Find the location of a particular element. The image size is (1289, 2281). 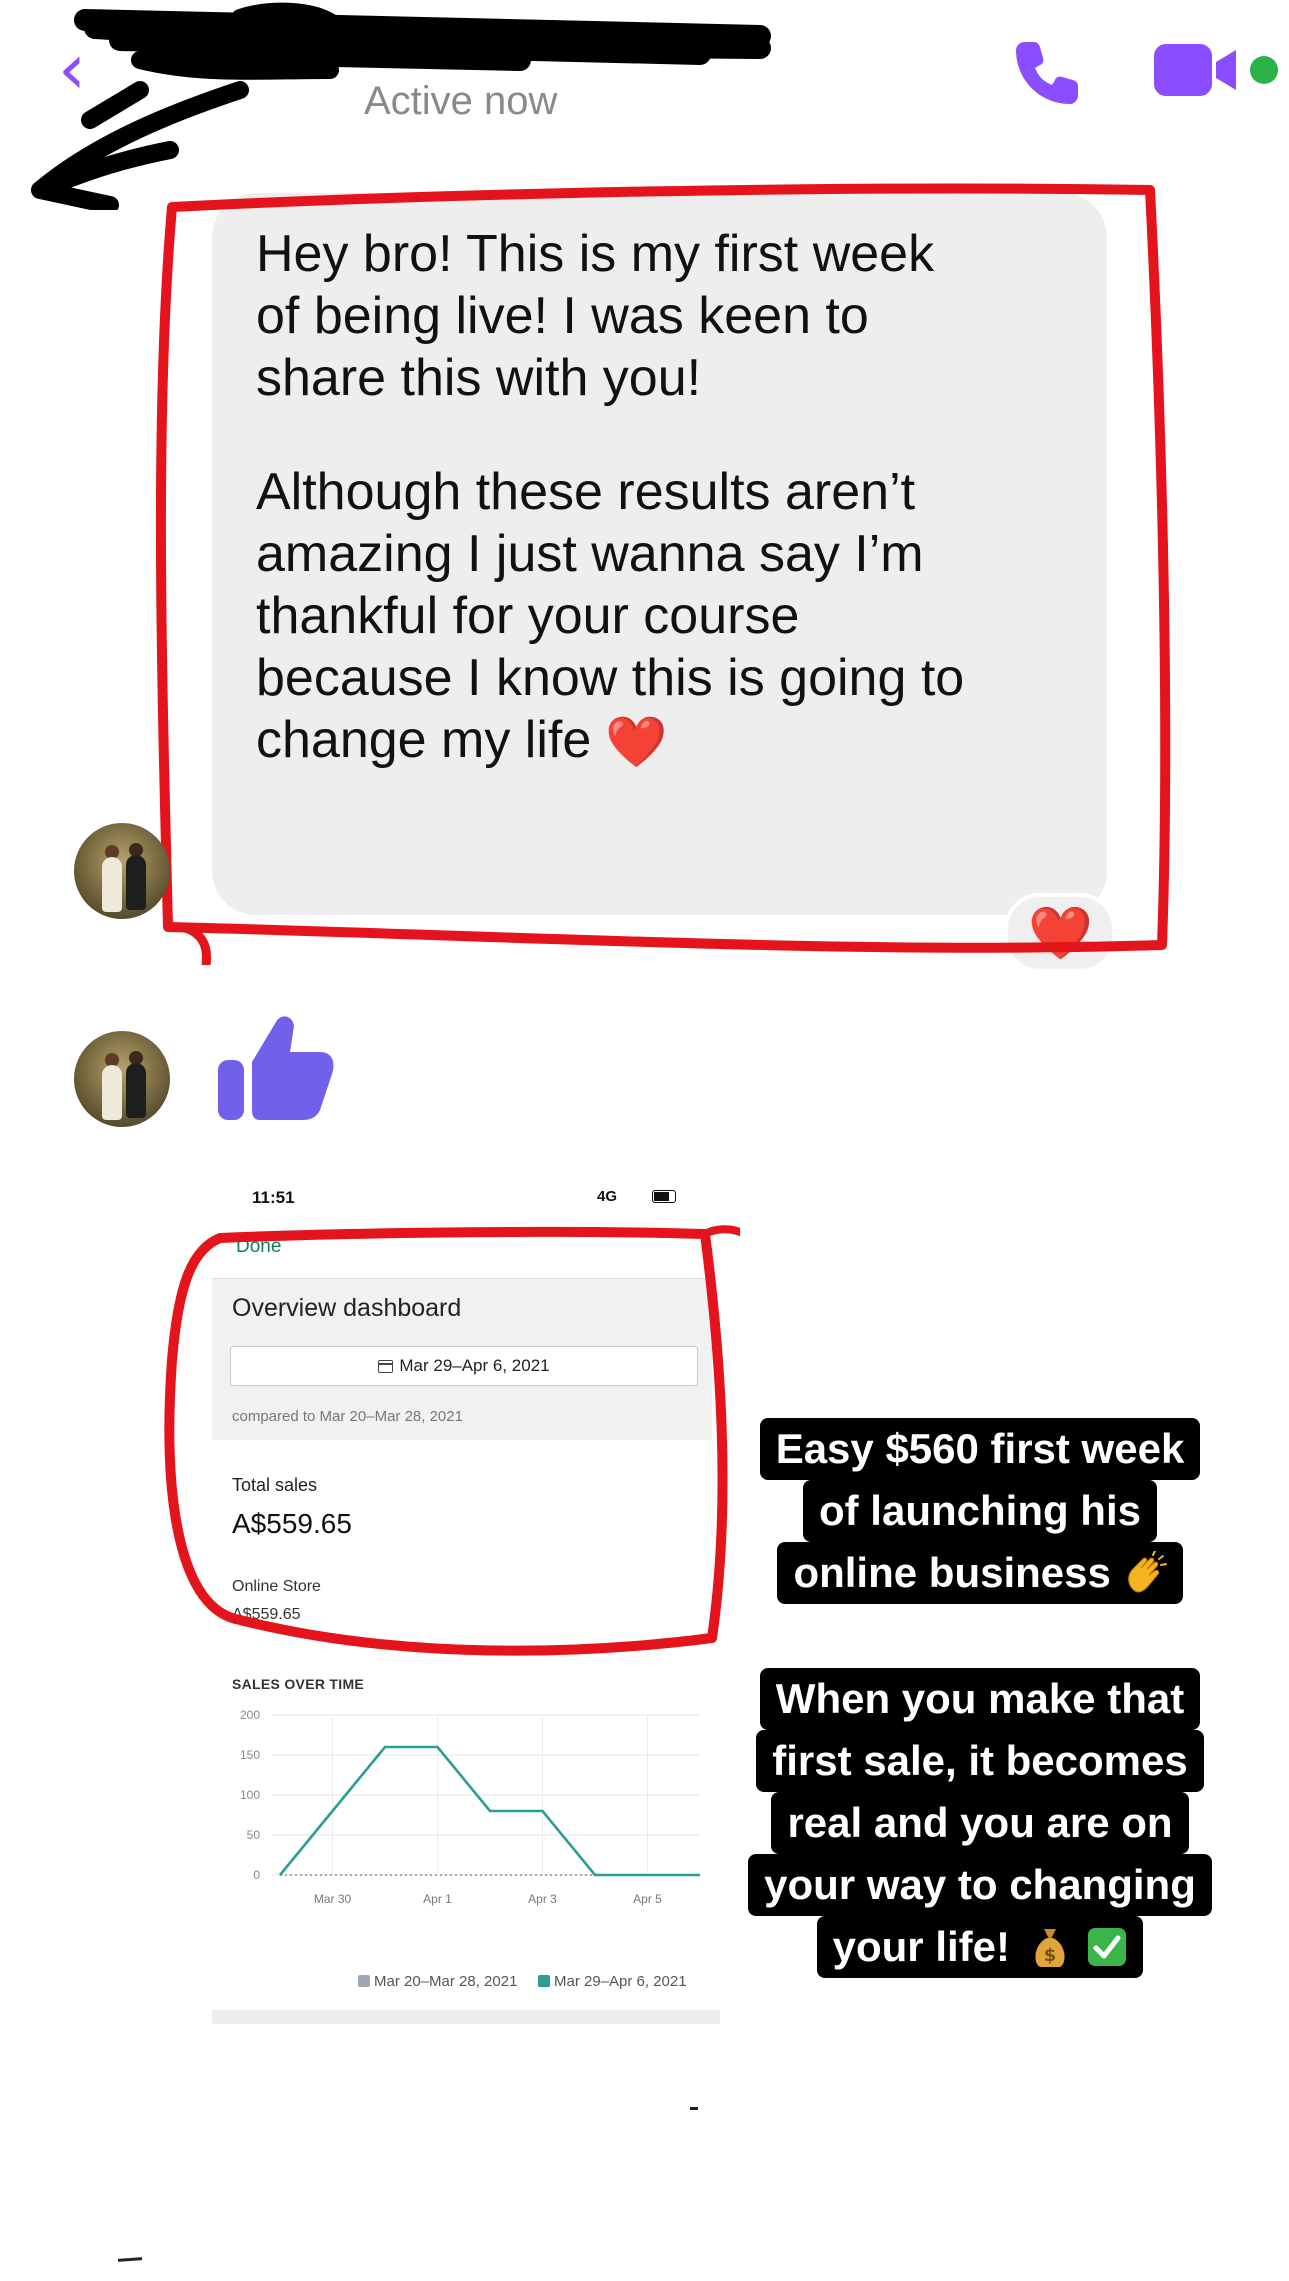

caption-line: of launching his is located at coordinates (980, 1511).